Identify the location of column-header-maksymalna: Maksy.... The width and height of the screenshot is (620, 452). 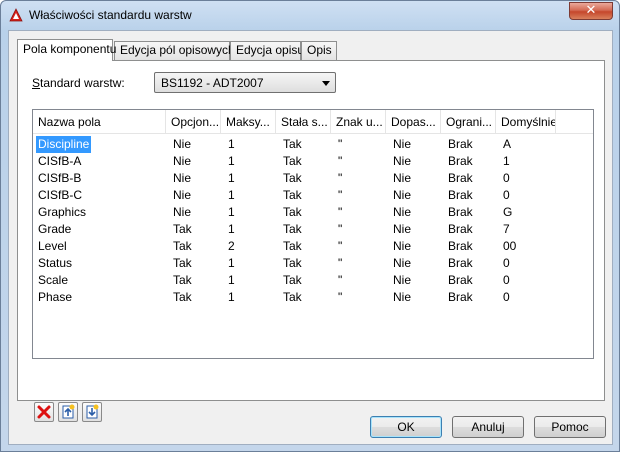
(248, 122).